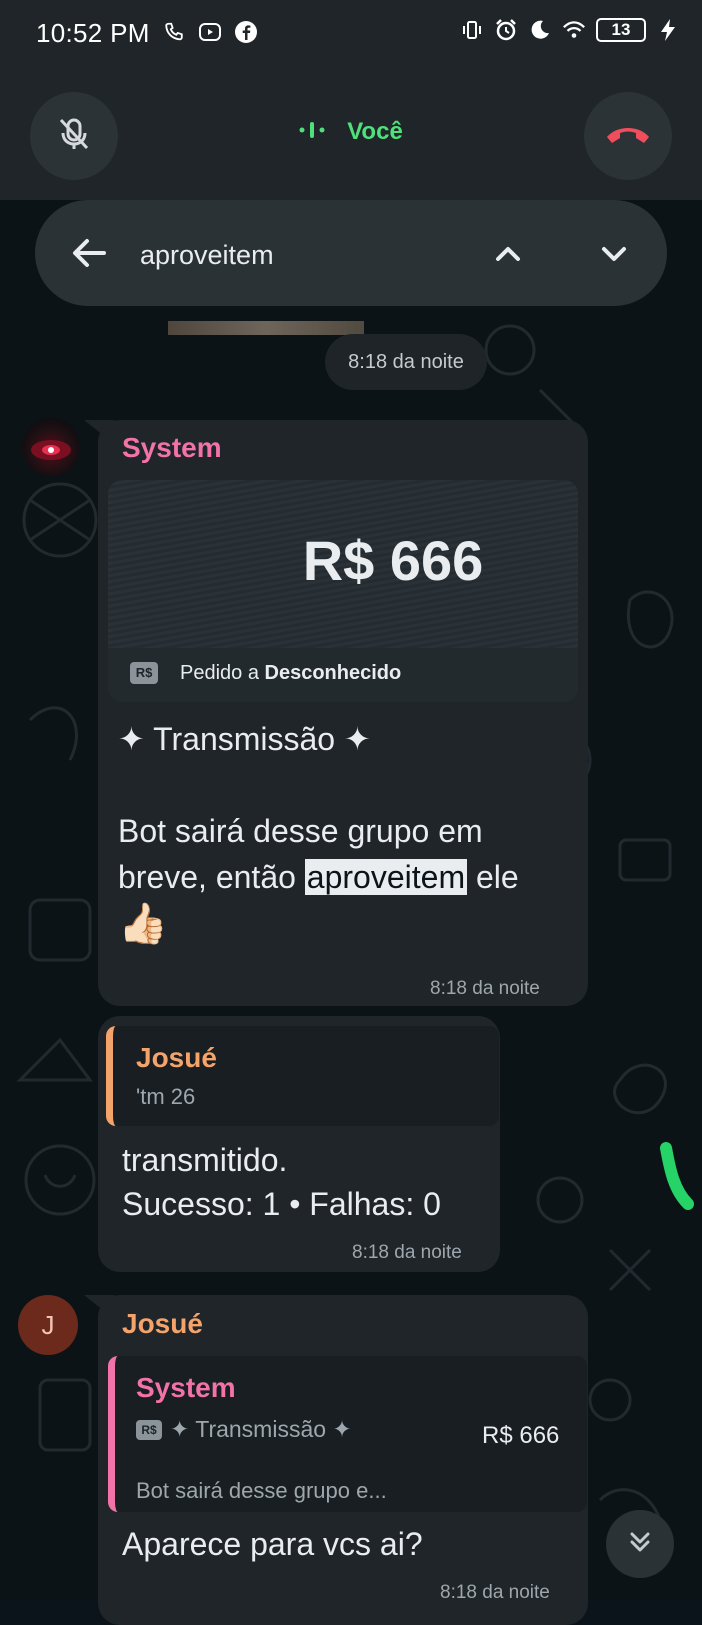  Describe the element at coordinates (51, 447) in the screenshot. I see `avatar` at that location.